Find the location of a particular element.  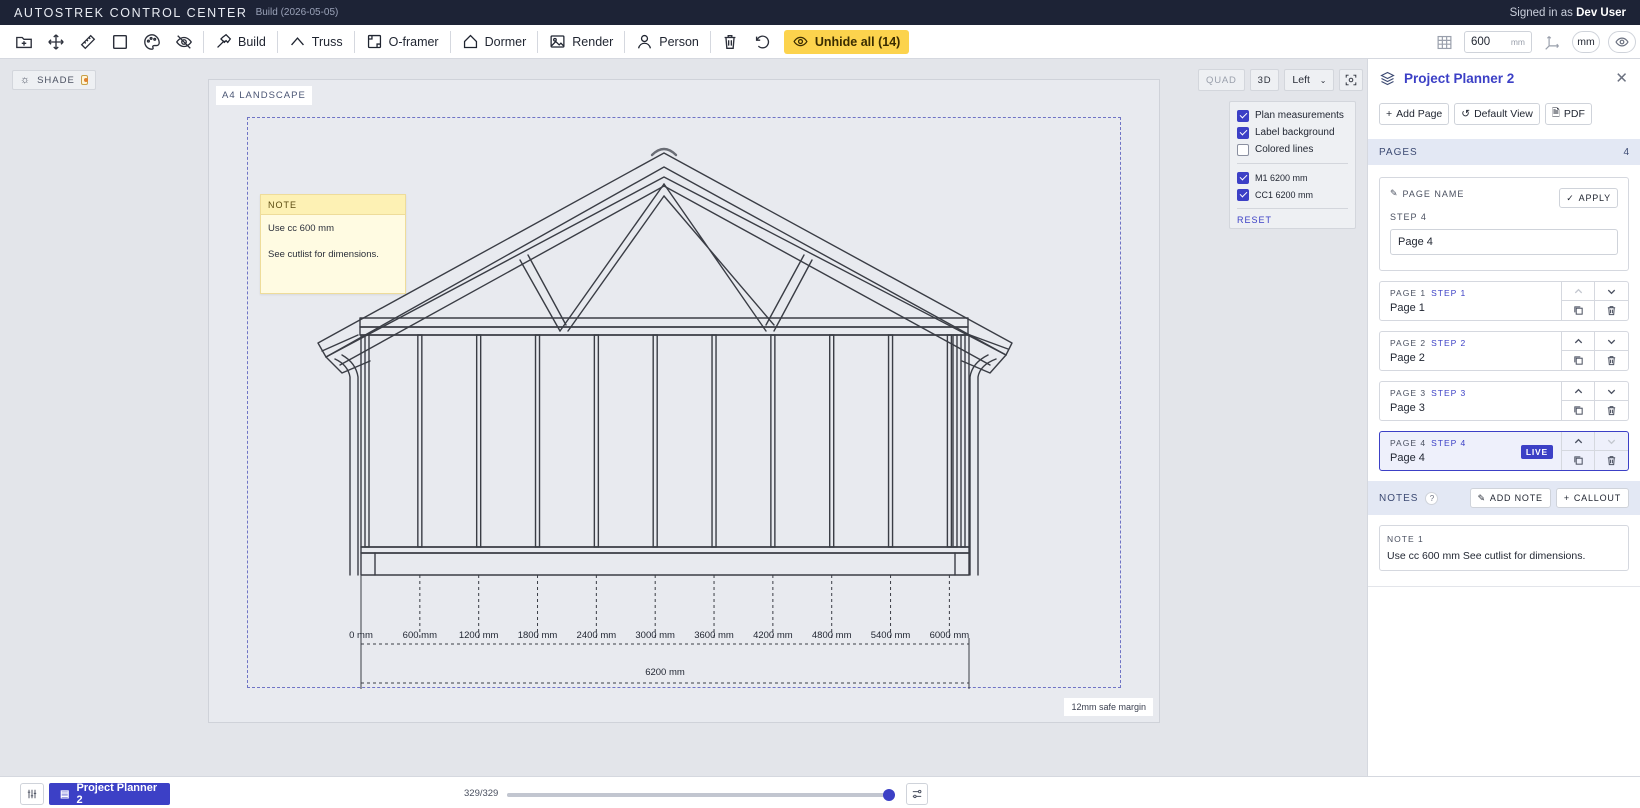

option-member-m1: M1 6200 mm is located at coordinates (1292, 177).